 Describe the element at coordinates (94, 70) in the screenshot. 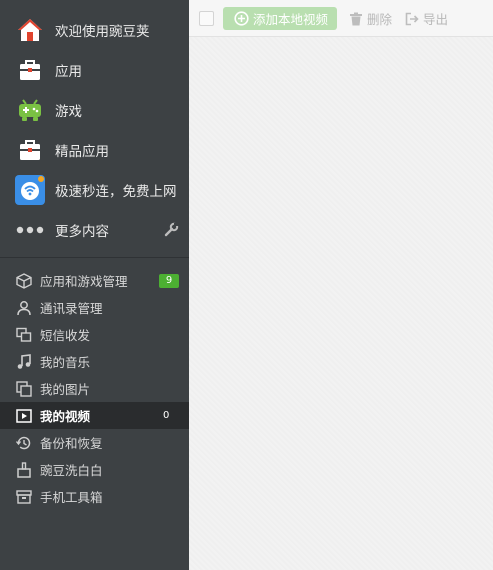

I see `sidebar-item-apps: 应用` at that location.